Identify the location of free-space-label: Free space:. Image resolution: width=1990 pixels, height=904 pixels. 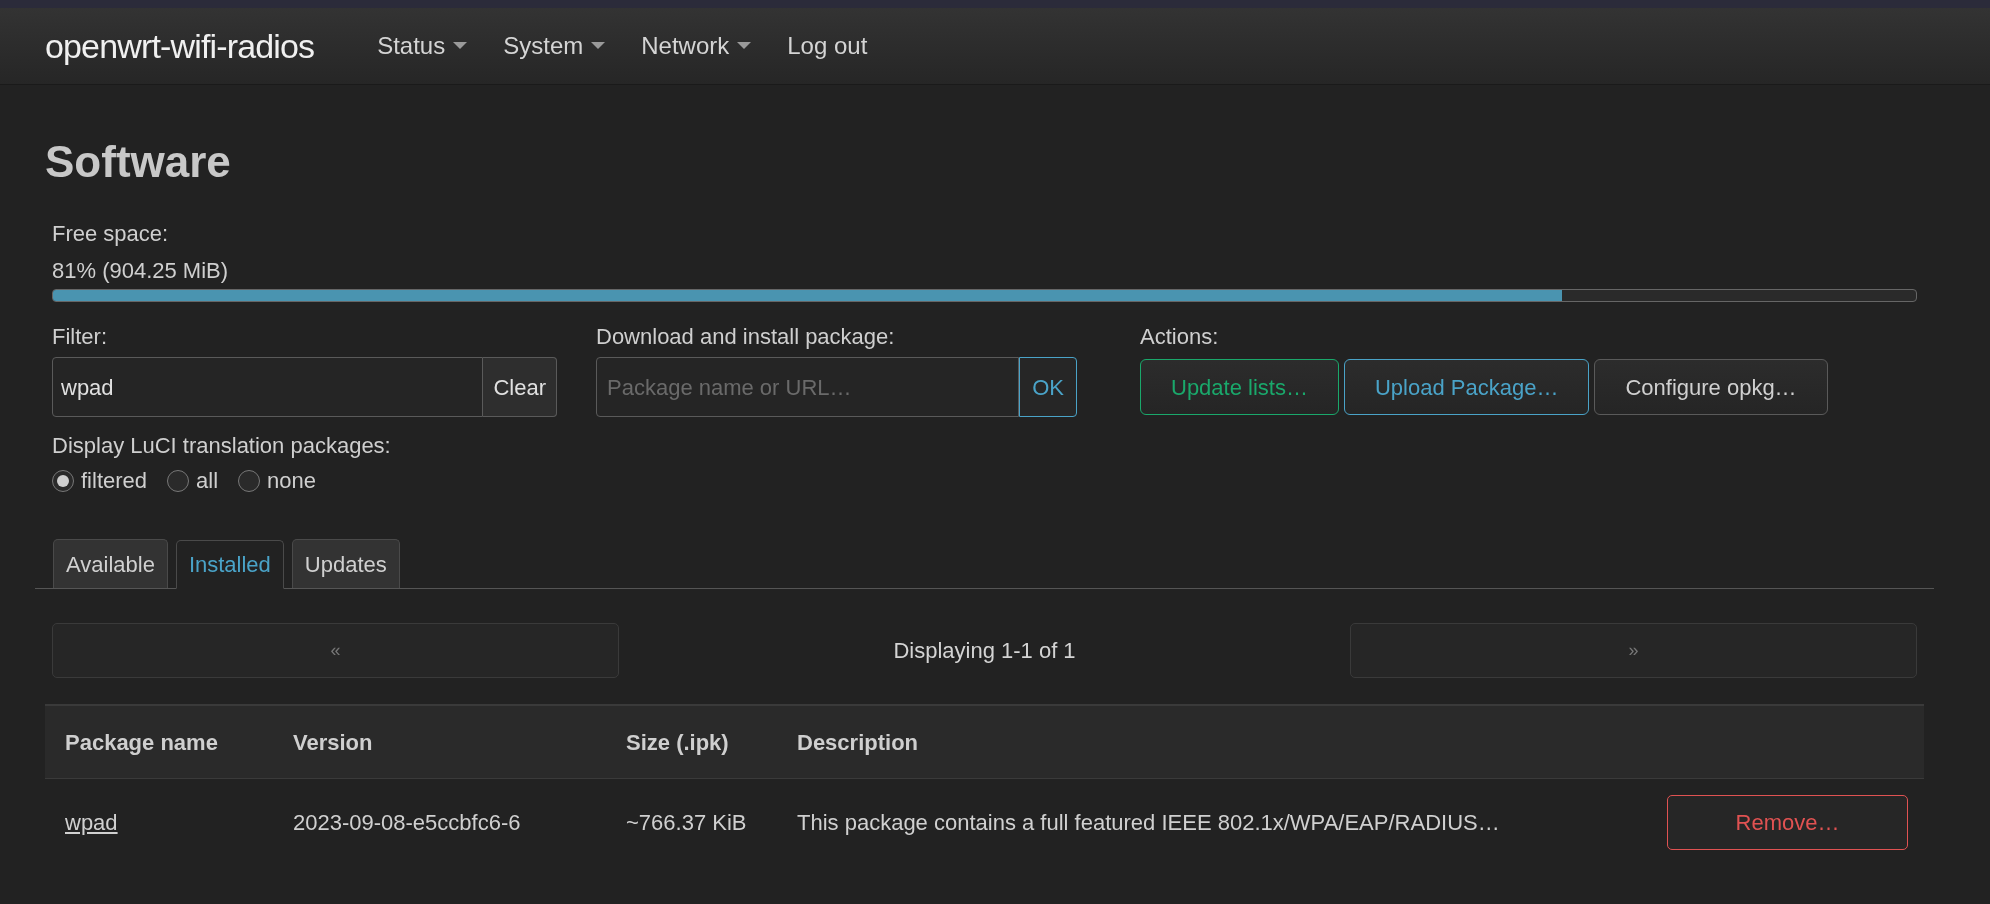
(111, 234).